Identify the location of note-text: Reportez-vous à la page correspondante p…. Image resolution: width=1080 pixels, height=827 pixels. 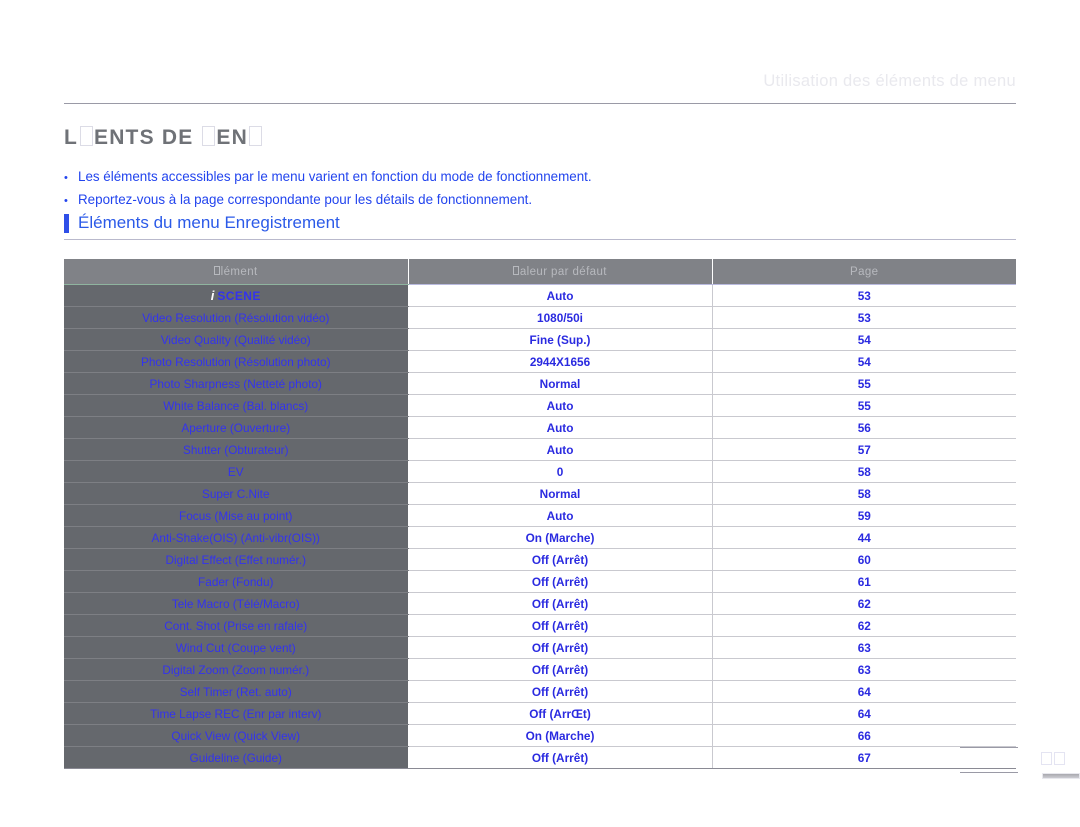
(305, 199).